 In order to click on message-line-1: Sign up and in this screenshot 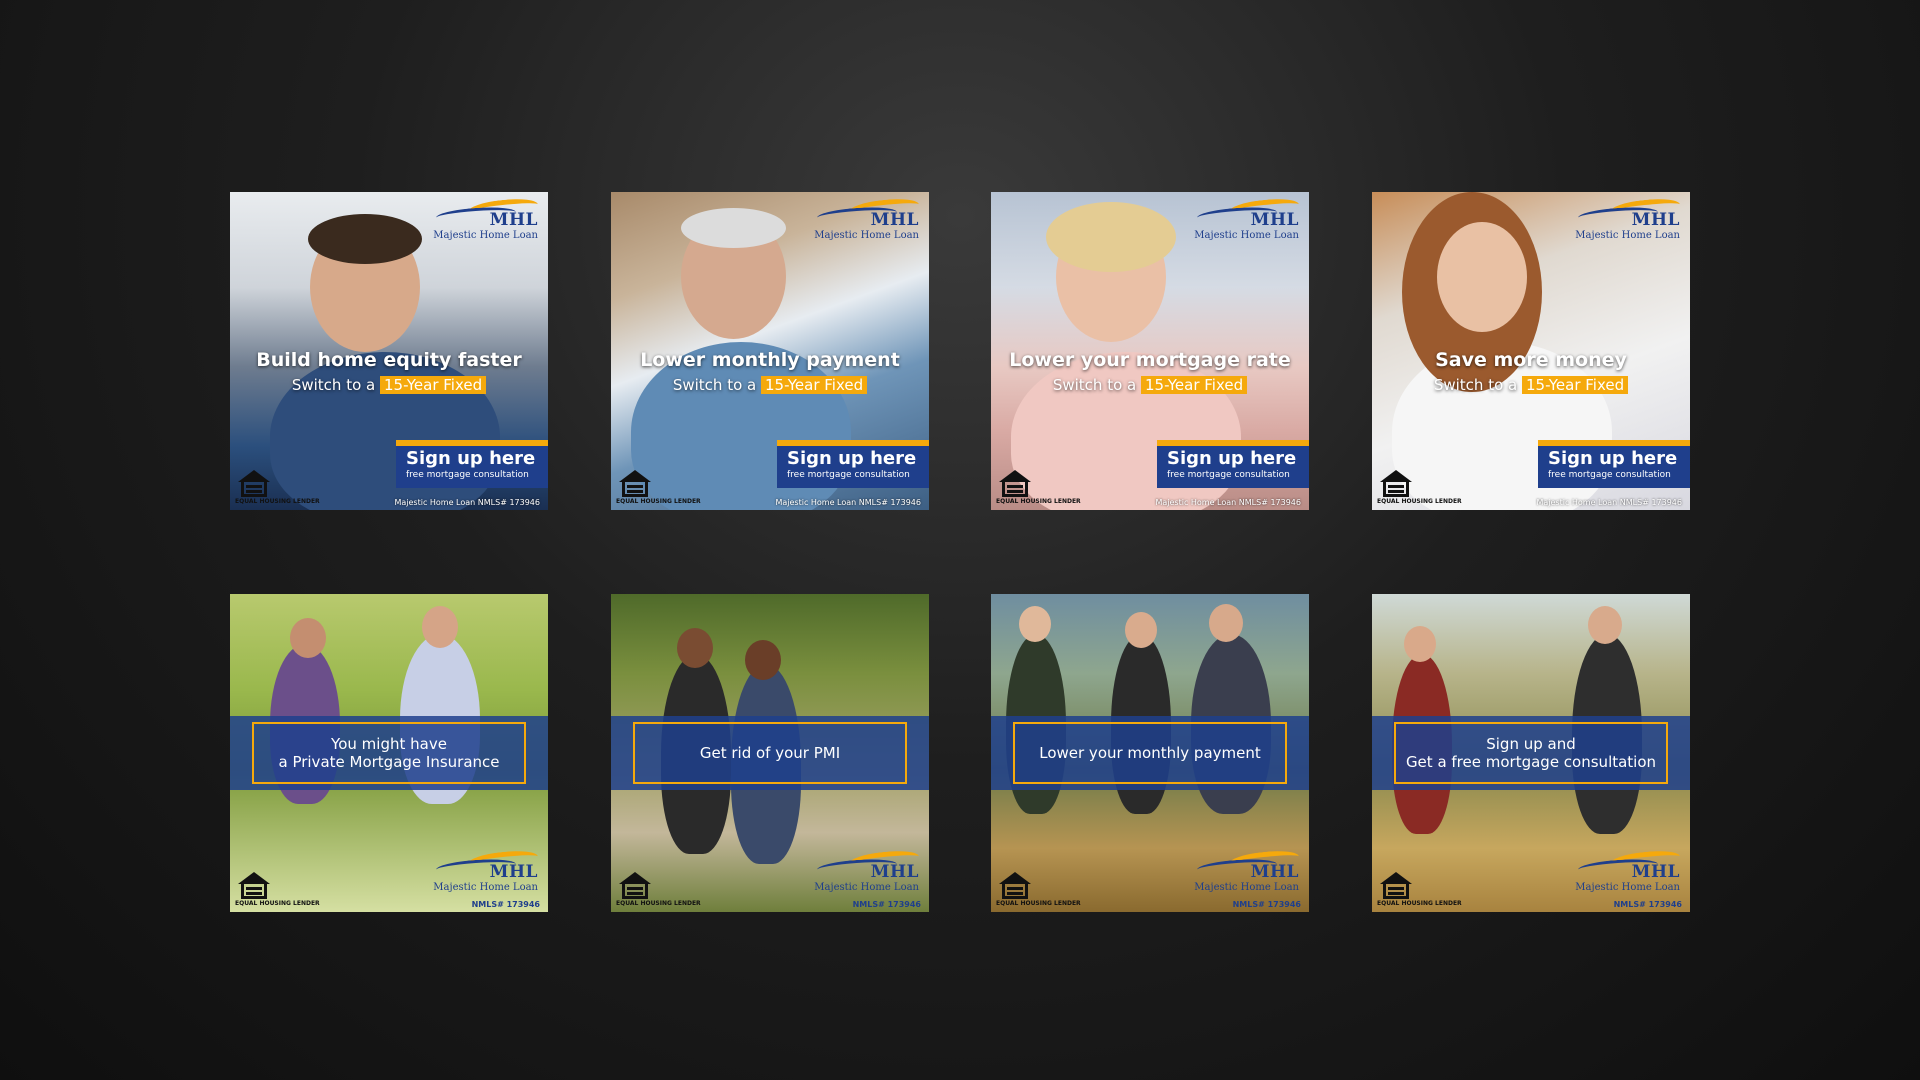, I will do `click(1531, 744)`.